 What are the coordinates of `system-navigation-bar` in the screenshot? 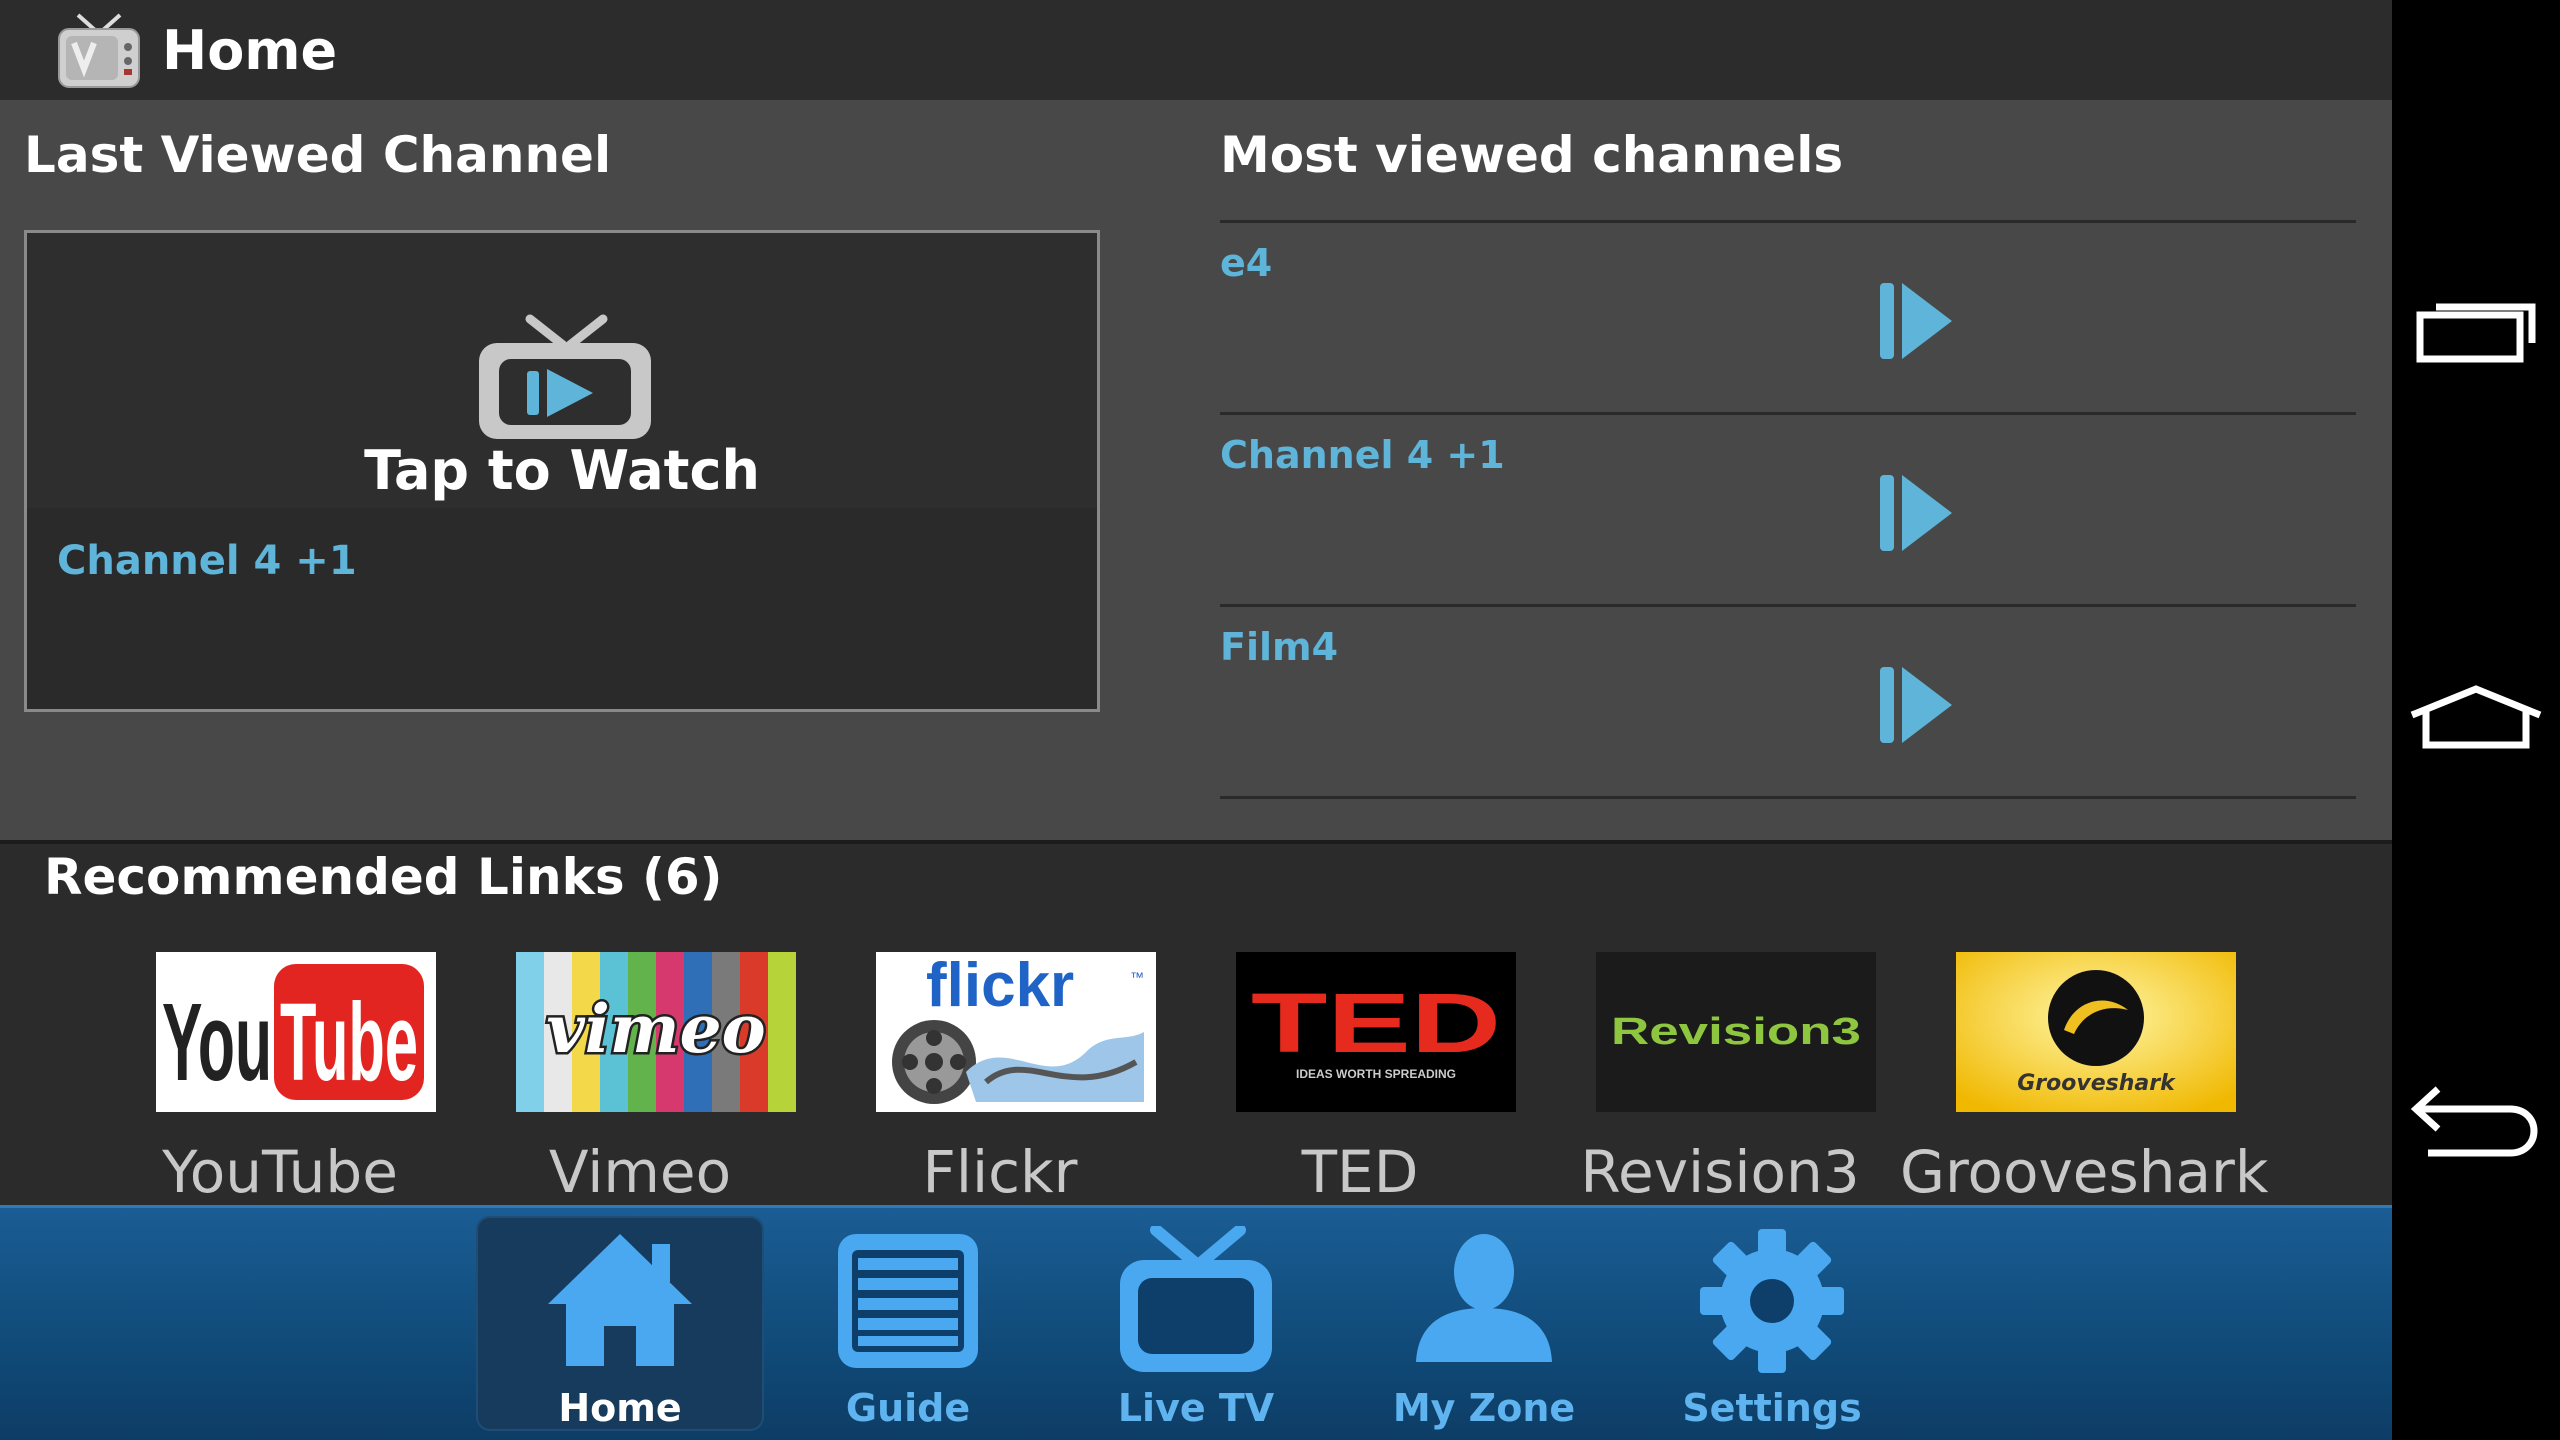 It's located at (2476, 720).